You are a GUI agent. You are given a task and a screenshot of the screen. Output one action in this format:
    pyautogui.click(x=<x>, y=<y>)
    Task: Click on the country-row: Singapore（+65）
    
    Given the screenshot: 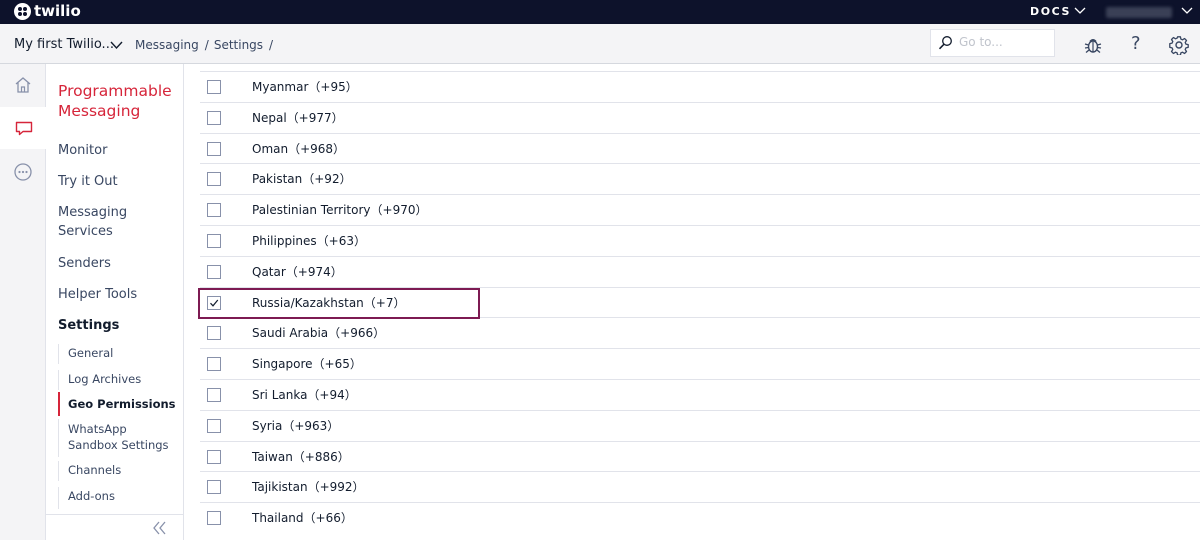 What is the action you would take?
    pyautogui.click(x=700, y=363)
    